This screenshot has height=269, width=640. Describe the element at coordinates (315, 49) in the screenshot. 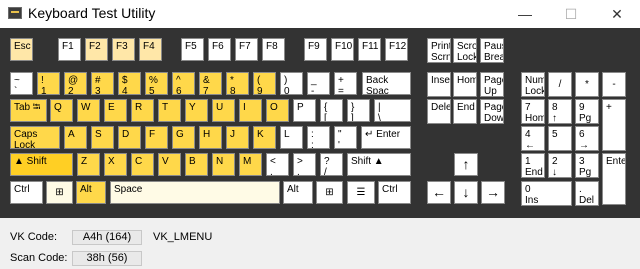

I see `key-f9: F9` at that location.